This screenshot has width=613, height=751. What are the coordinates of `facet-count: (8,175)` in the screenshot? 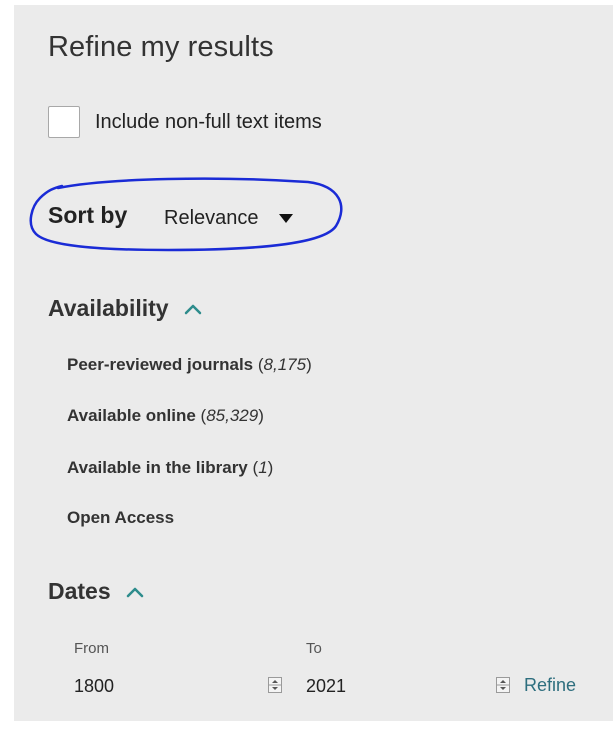 It's located at (284, 364).